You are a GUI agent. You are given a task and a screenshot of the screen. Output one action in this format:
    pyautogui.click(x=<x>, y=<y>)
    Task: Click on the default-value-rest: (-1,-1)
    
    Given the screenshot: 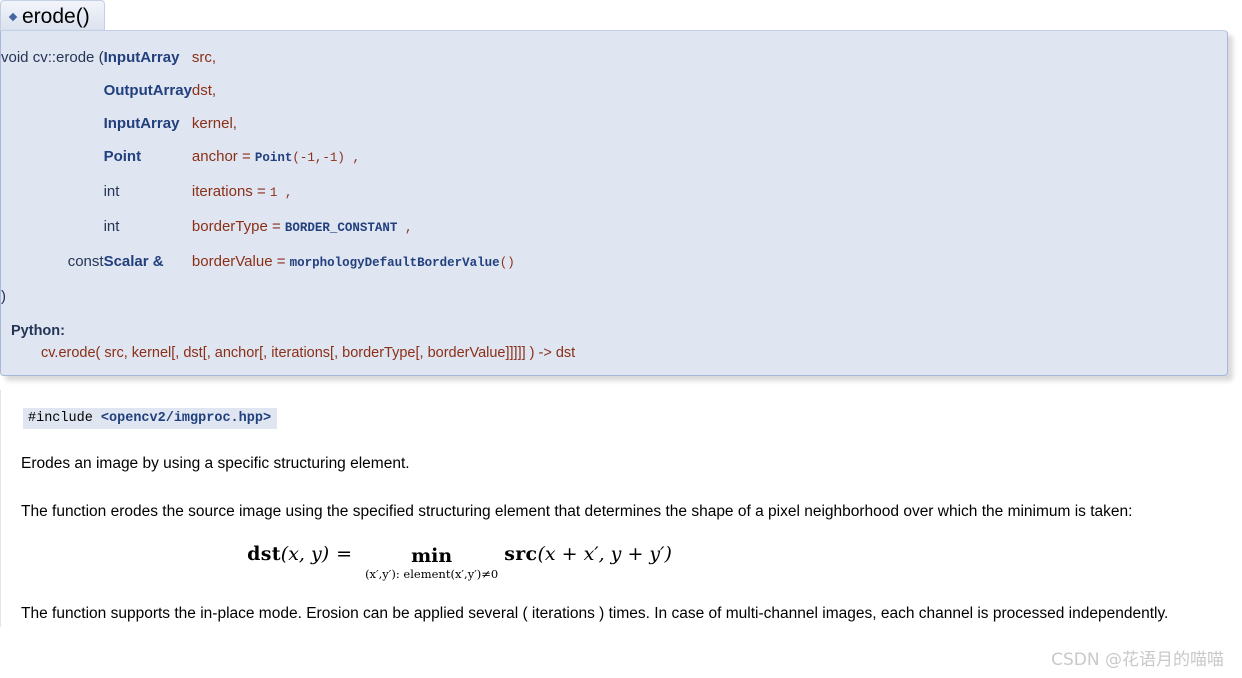 What is the action you would take?
    pyautogui.click(x=318, y=158)
    